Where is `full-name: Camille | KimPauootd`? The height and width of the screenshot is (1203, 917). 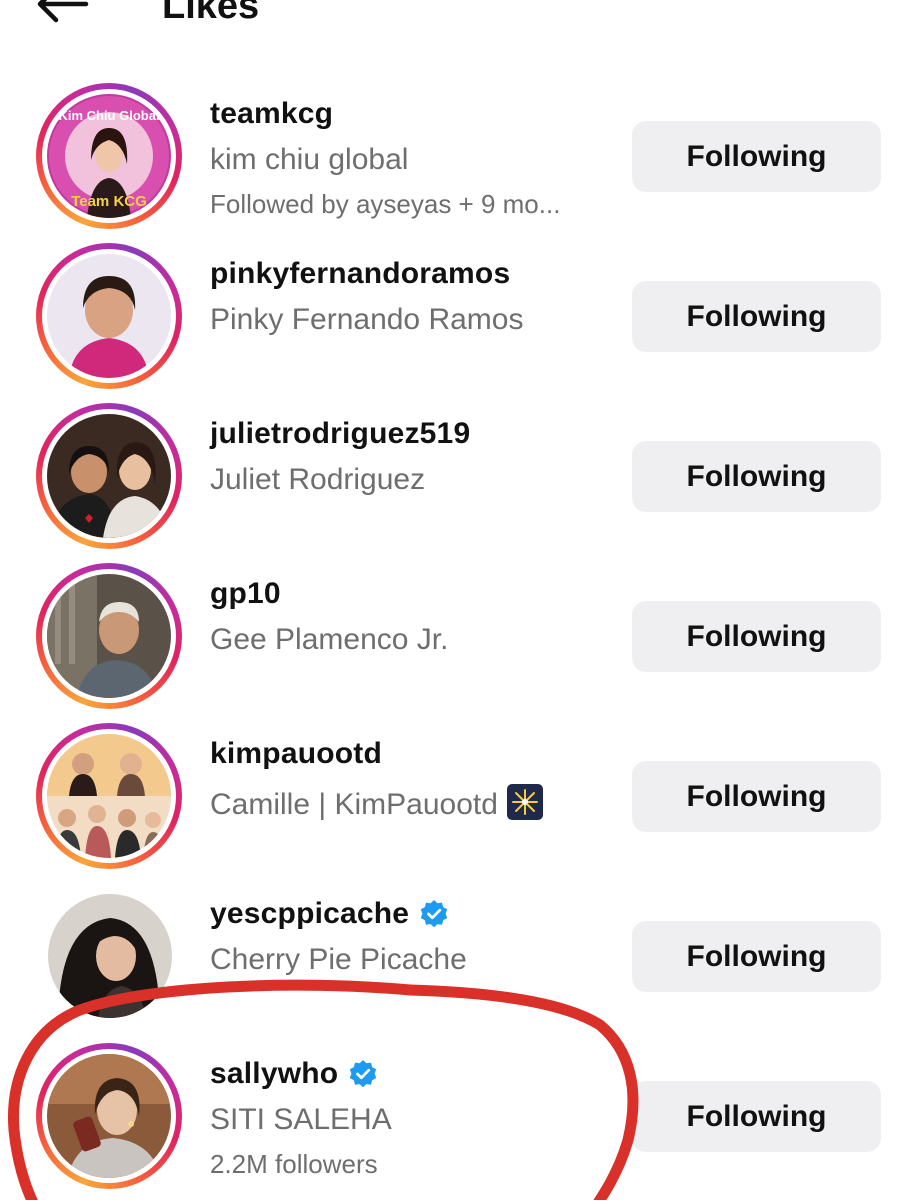 full-name: Camille | KimPauootd is located at coordinates (377, 802).